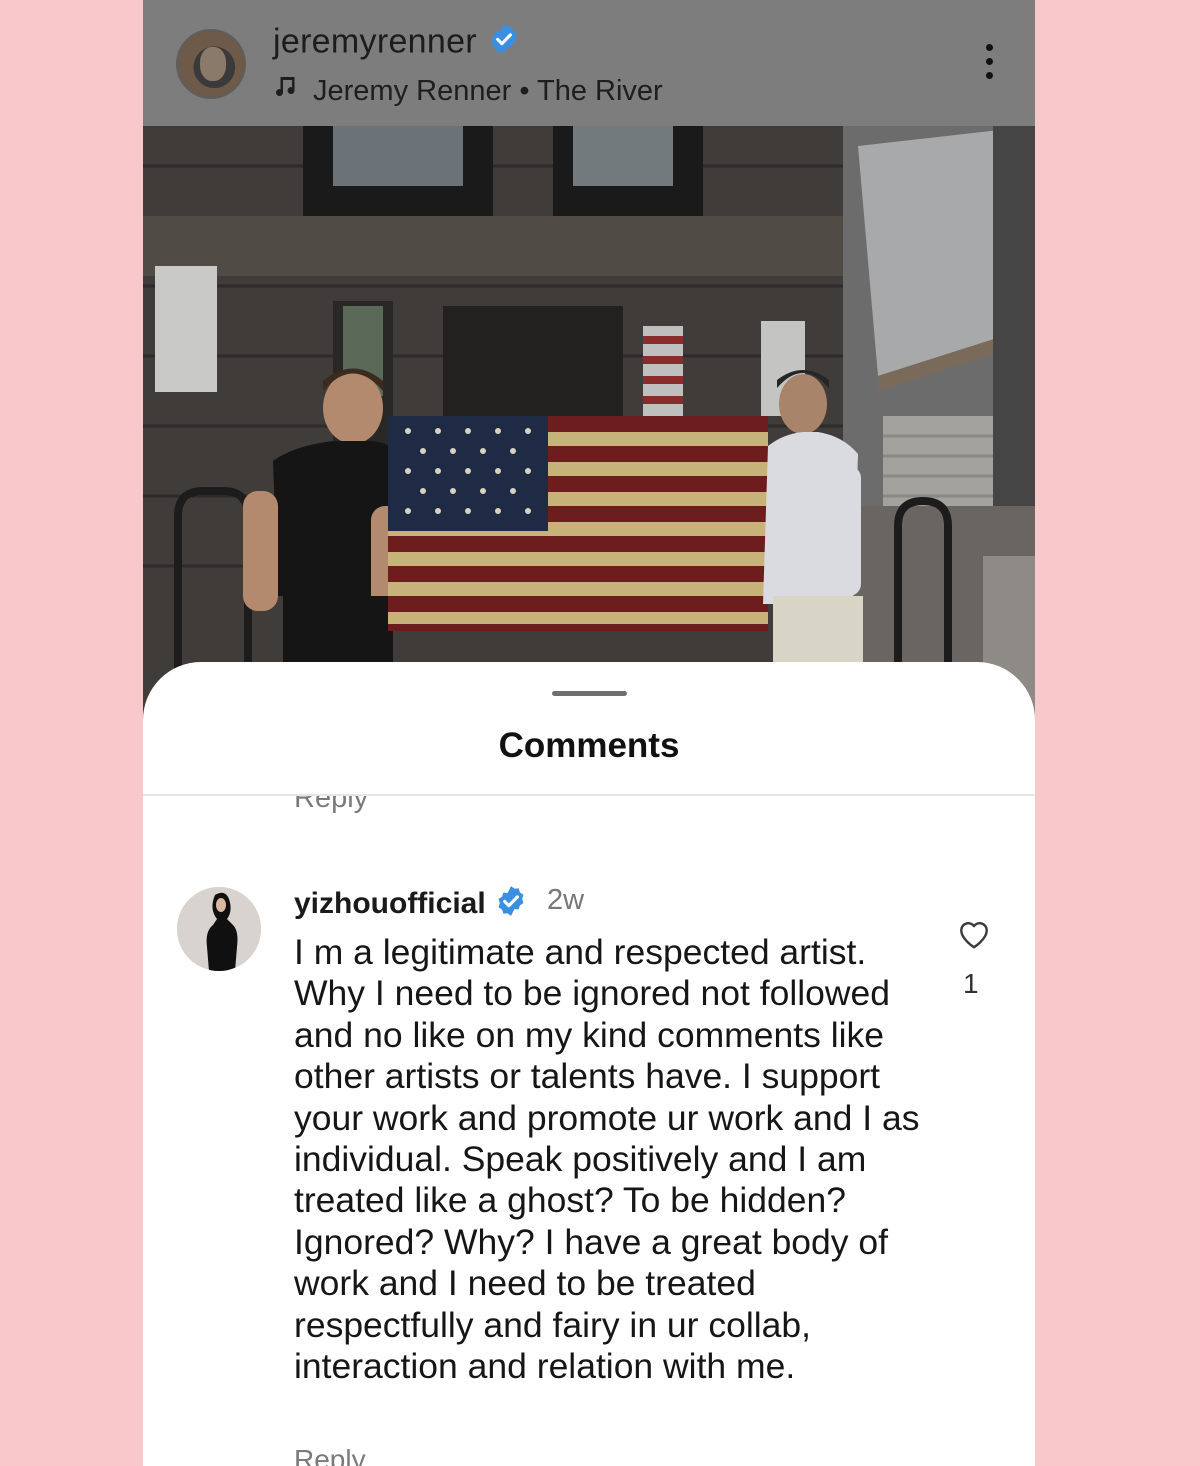  What do you see at coordinates (589, 63) in the screenshot?
I see `post-header: jeremyrenner Jeremy Renner • The River` at bounding box center [589, 63].